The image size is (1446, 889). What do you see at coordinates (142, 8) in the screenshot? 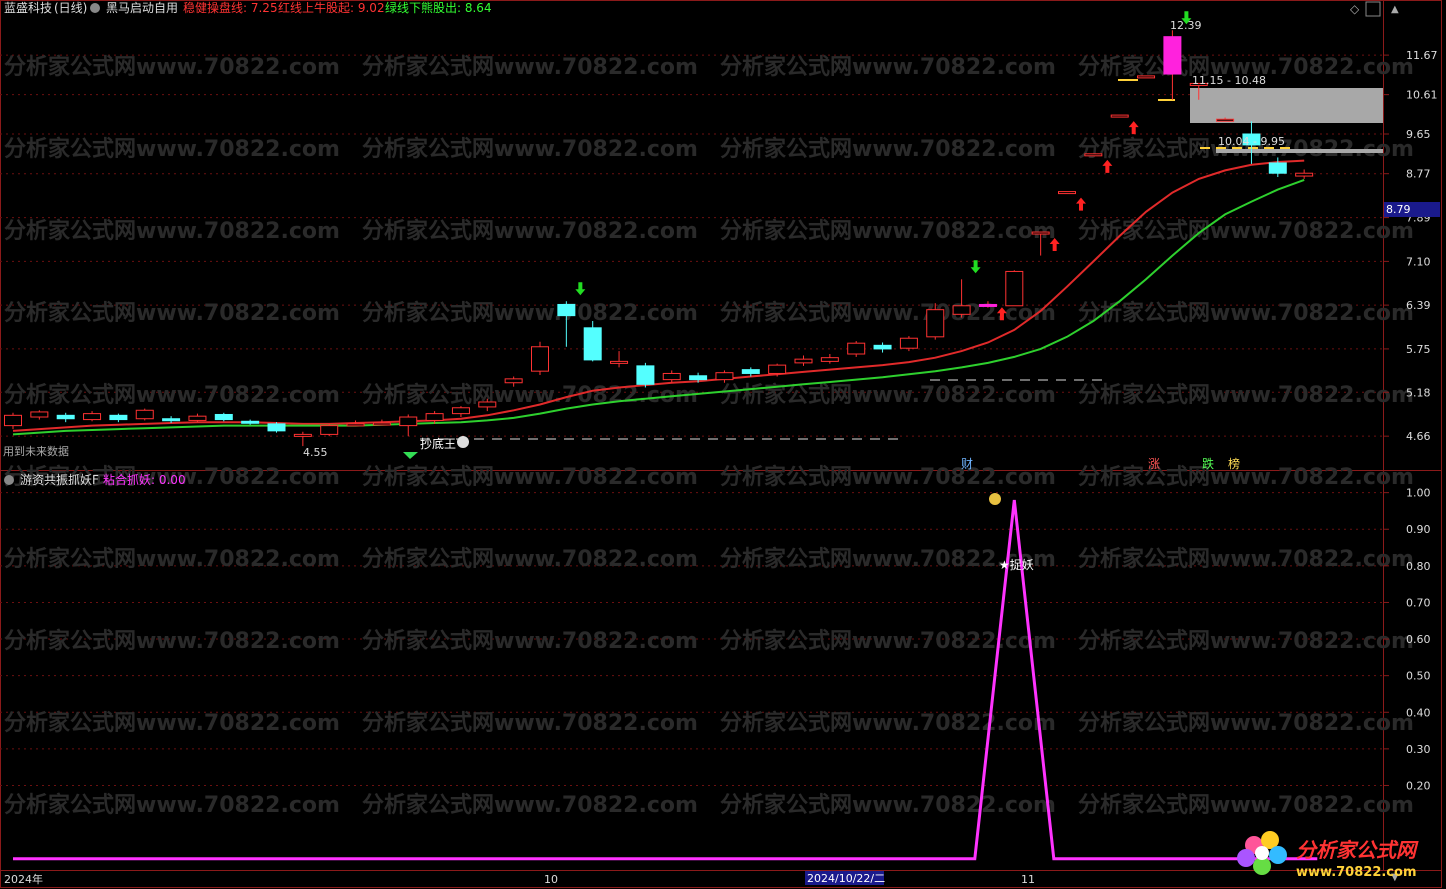
I see `indicator-name: 黑马启动自用` at bounding box center [142, 8].